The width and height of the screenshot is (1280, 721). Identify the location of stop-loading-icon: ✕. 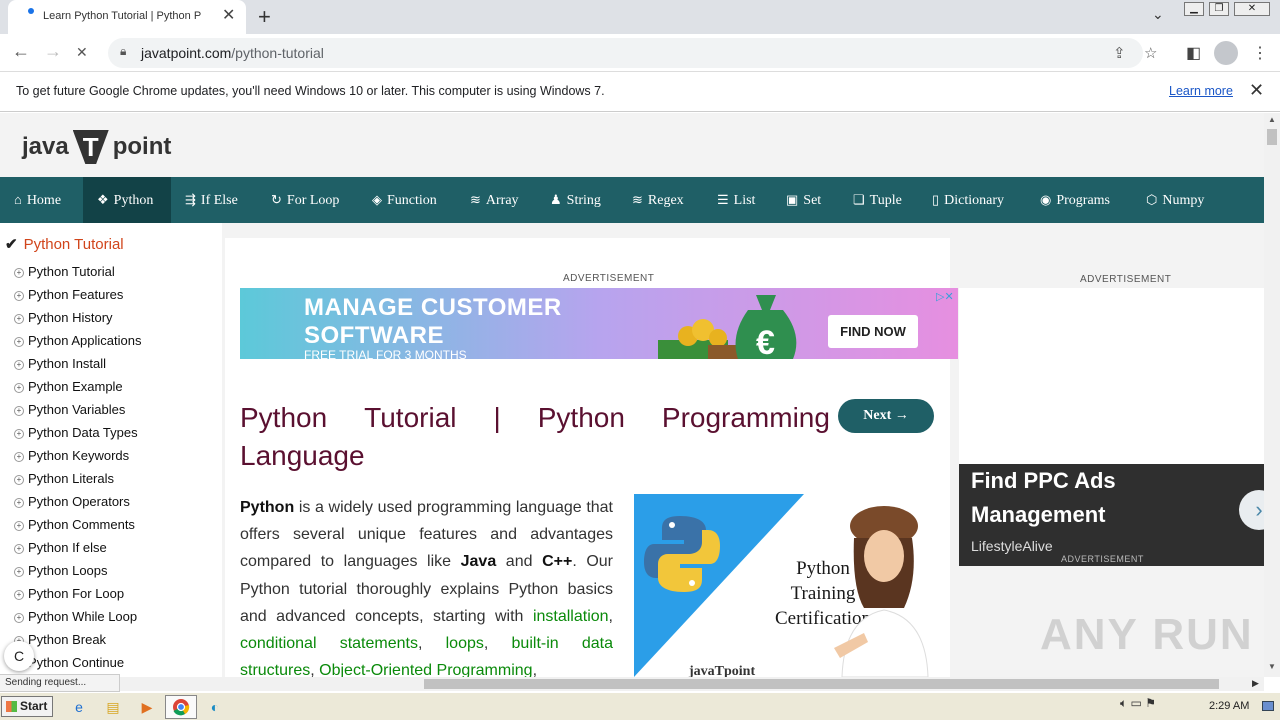
(82, 52).